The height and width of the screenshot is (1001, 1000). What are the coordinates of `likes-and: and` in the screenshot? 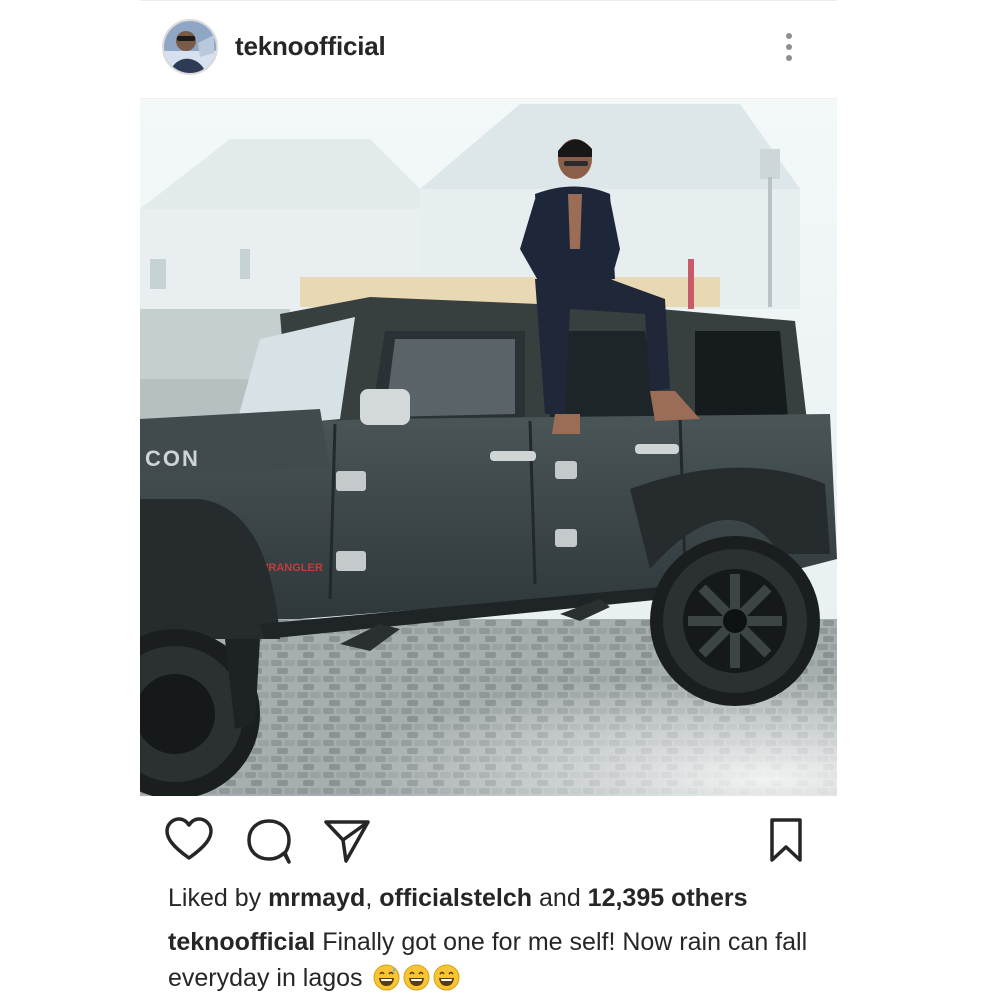 It's located at (560, 898).